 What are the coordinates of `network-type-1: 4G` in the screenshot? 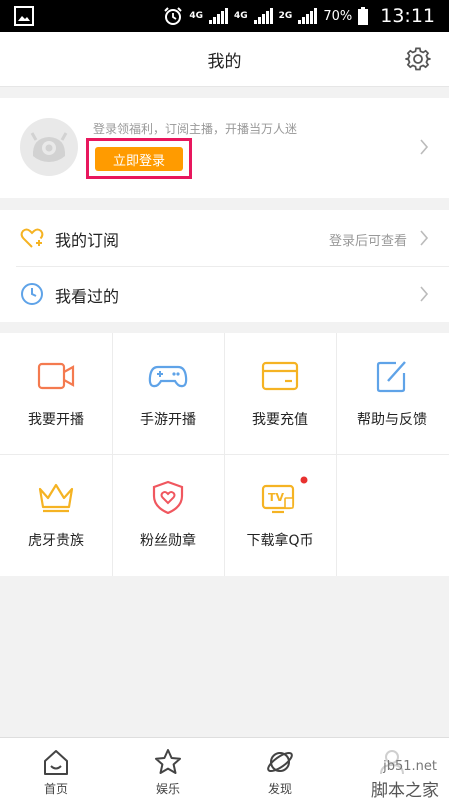 It's located at (196, 15).